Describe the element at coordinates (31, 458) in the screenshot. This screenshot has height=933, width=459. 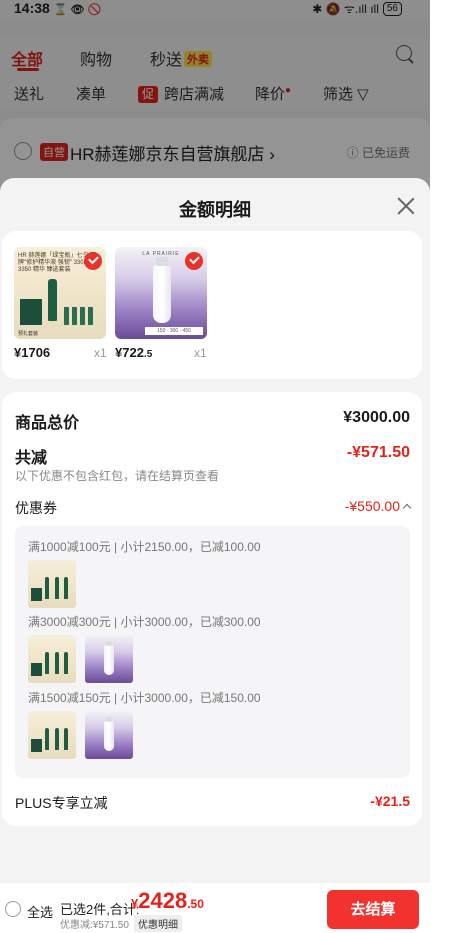
I see `reduce-label: 共减` at that location.